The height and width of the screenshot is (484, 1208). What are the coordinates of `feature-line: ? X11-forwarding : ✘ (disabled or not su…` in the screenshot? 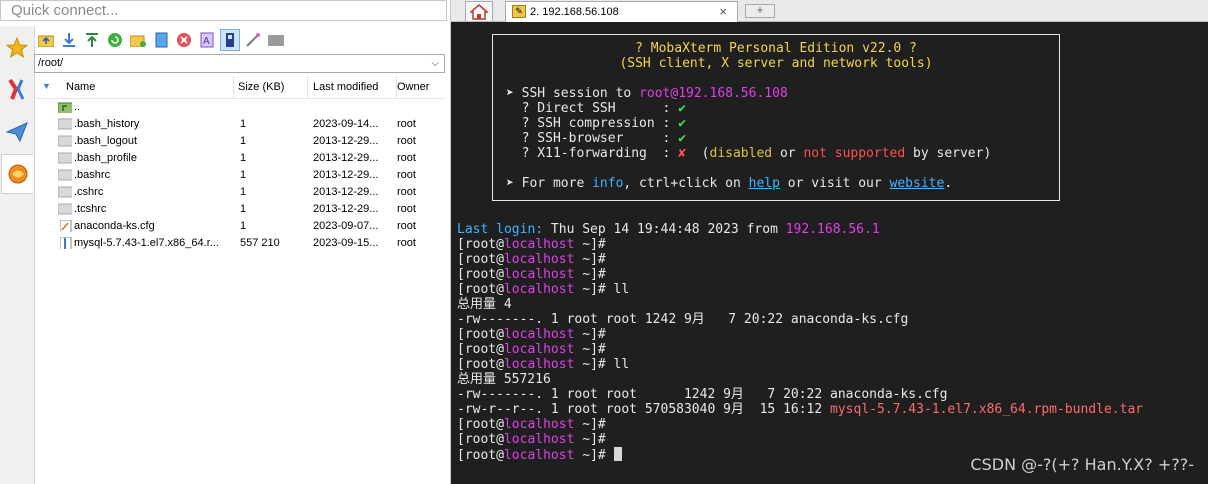 It's located at (749, 153).